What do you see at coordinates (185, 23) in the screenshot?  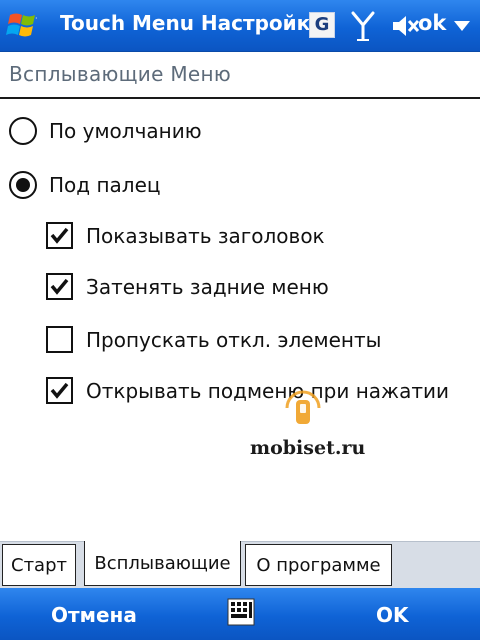 I see `app-title: Touch Menu Настройк` at bounding box center [185, 23].